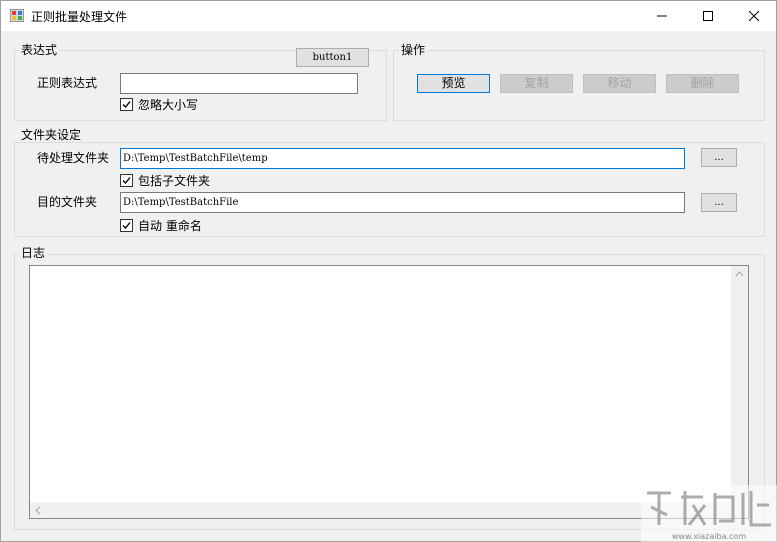  What do you see at coordinates (38, 512) in the screenshot?
I see `scroll-left-arrow-icon` at bounding box center [38, 512].